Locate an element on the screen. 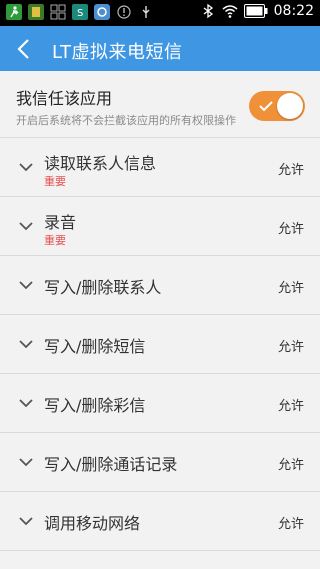 This screenshot has width=320, height=569. permission-row: 写入/删除联系人 允许 is located at coordinates (160, 285).